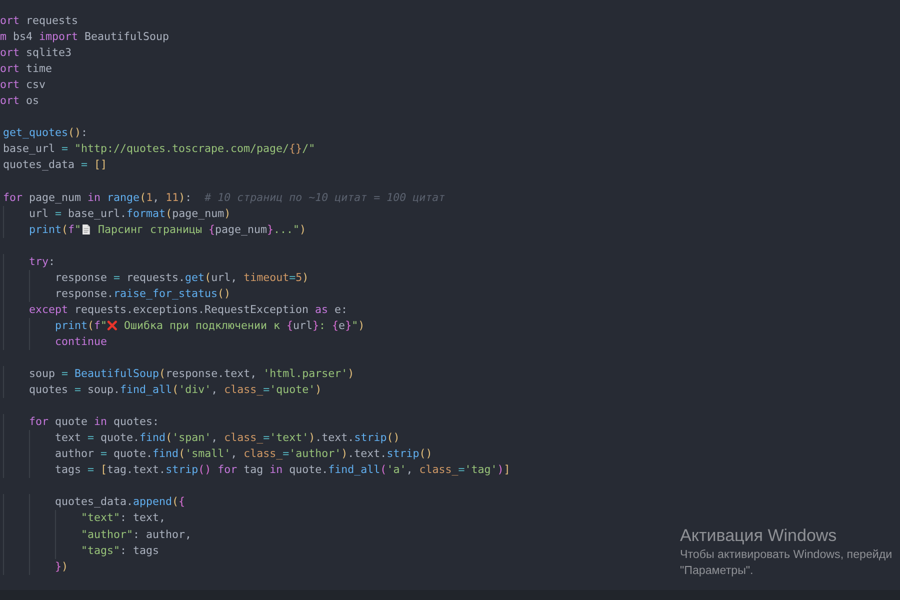 The width and height of the screenshot is (900, 600). What do you see at coordinates (136, 534) in the screenshot?
I see `code-text: "author": author,` at bounding box center [136, 534].